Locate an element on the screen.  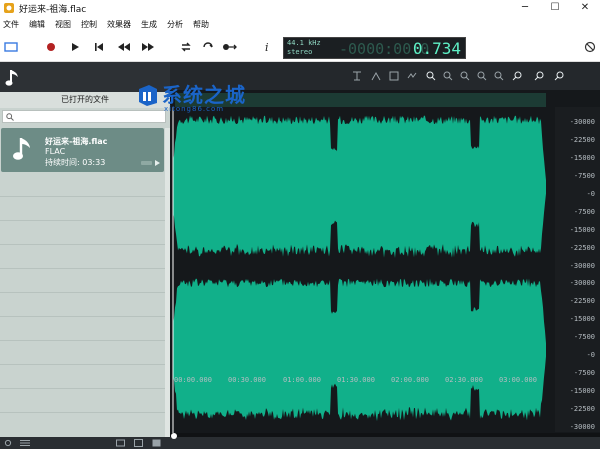
zoom-in-icon is located at coordinates (431, 76).